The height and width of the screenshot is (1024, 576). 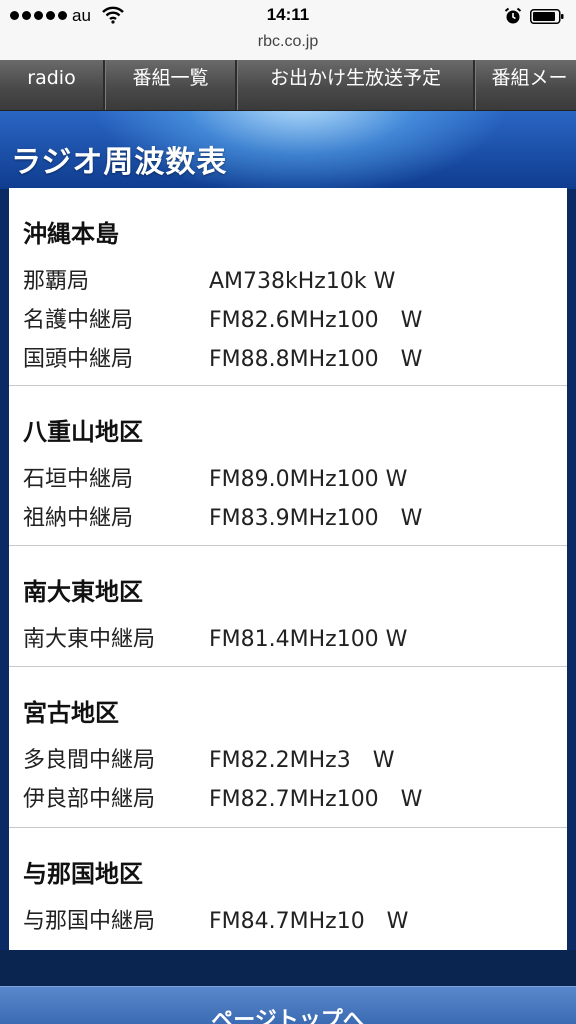 I want to click on region-section: 与那国地区 与那国中継局 FM84.7MHz10 W, so click(x=288, y=888).